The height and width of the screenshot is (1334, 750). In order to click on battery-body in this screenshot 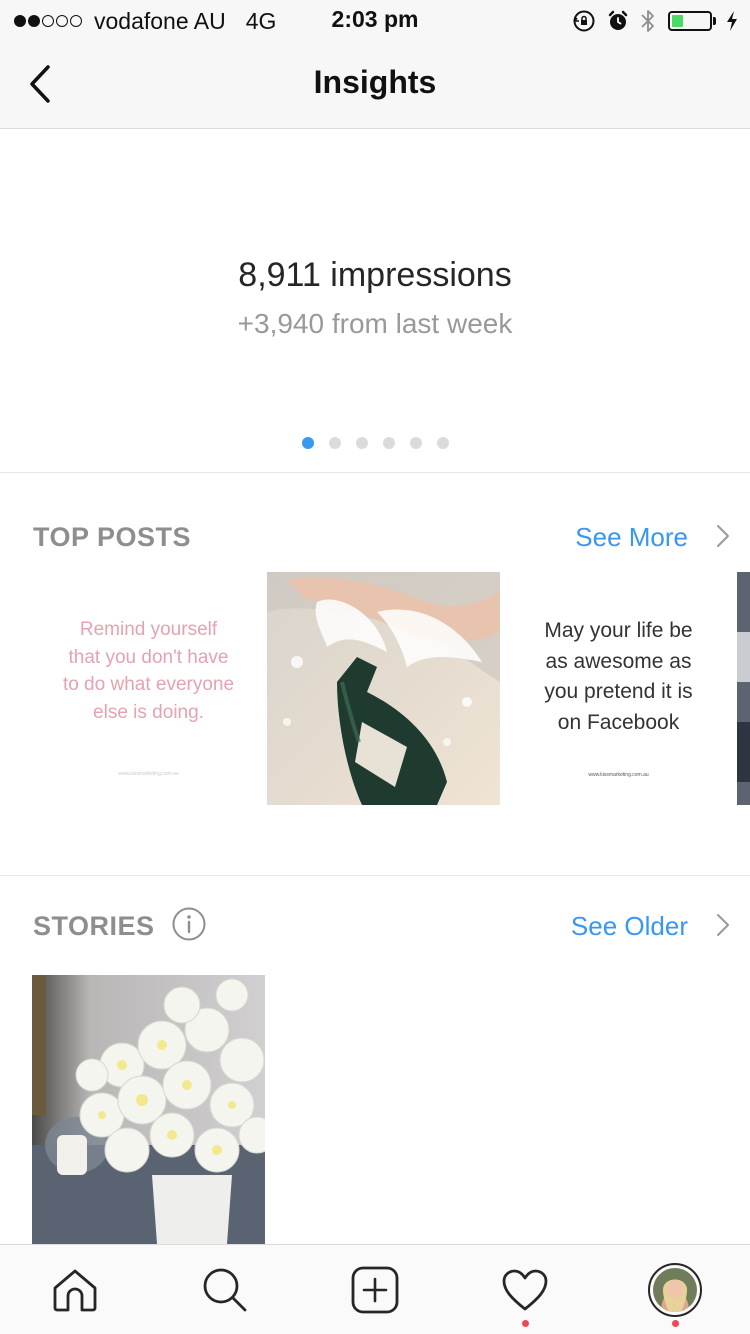, I will do `click(690, 21)`.